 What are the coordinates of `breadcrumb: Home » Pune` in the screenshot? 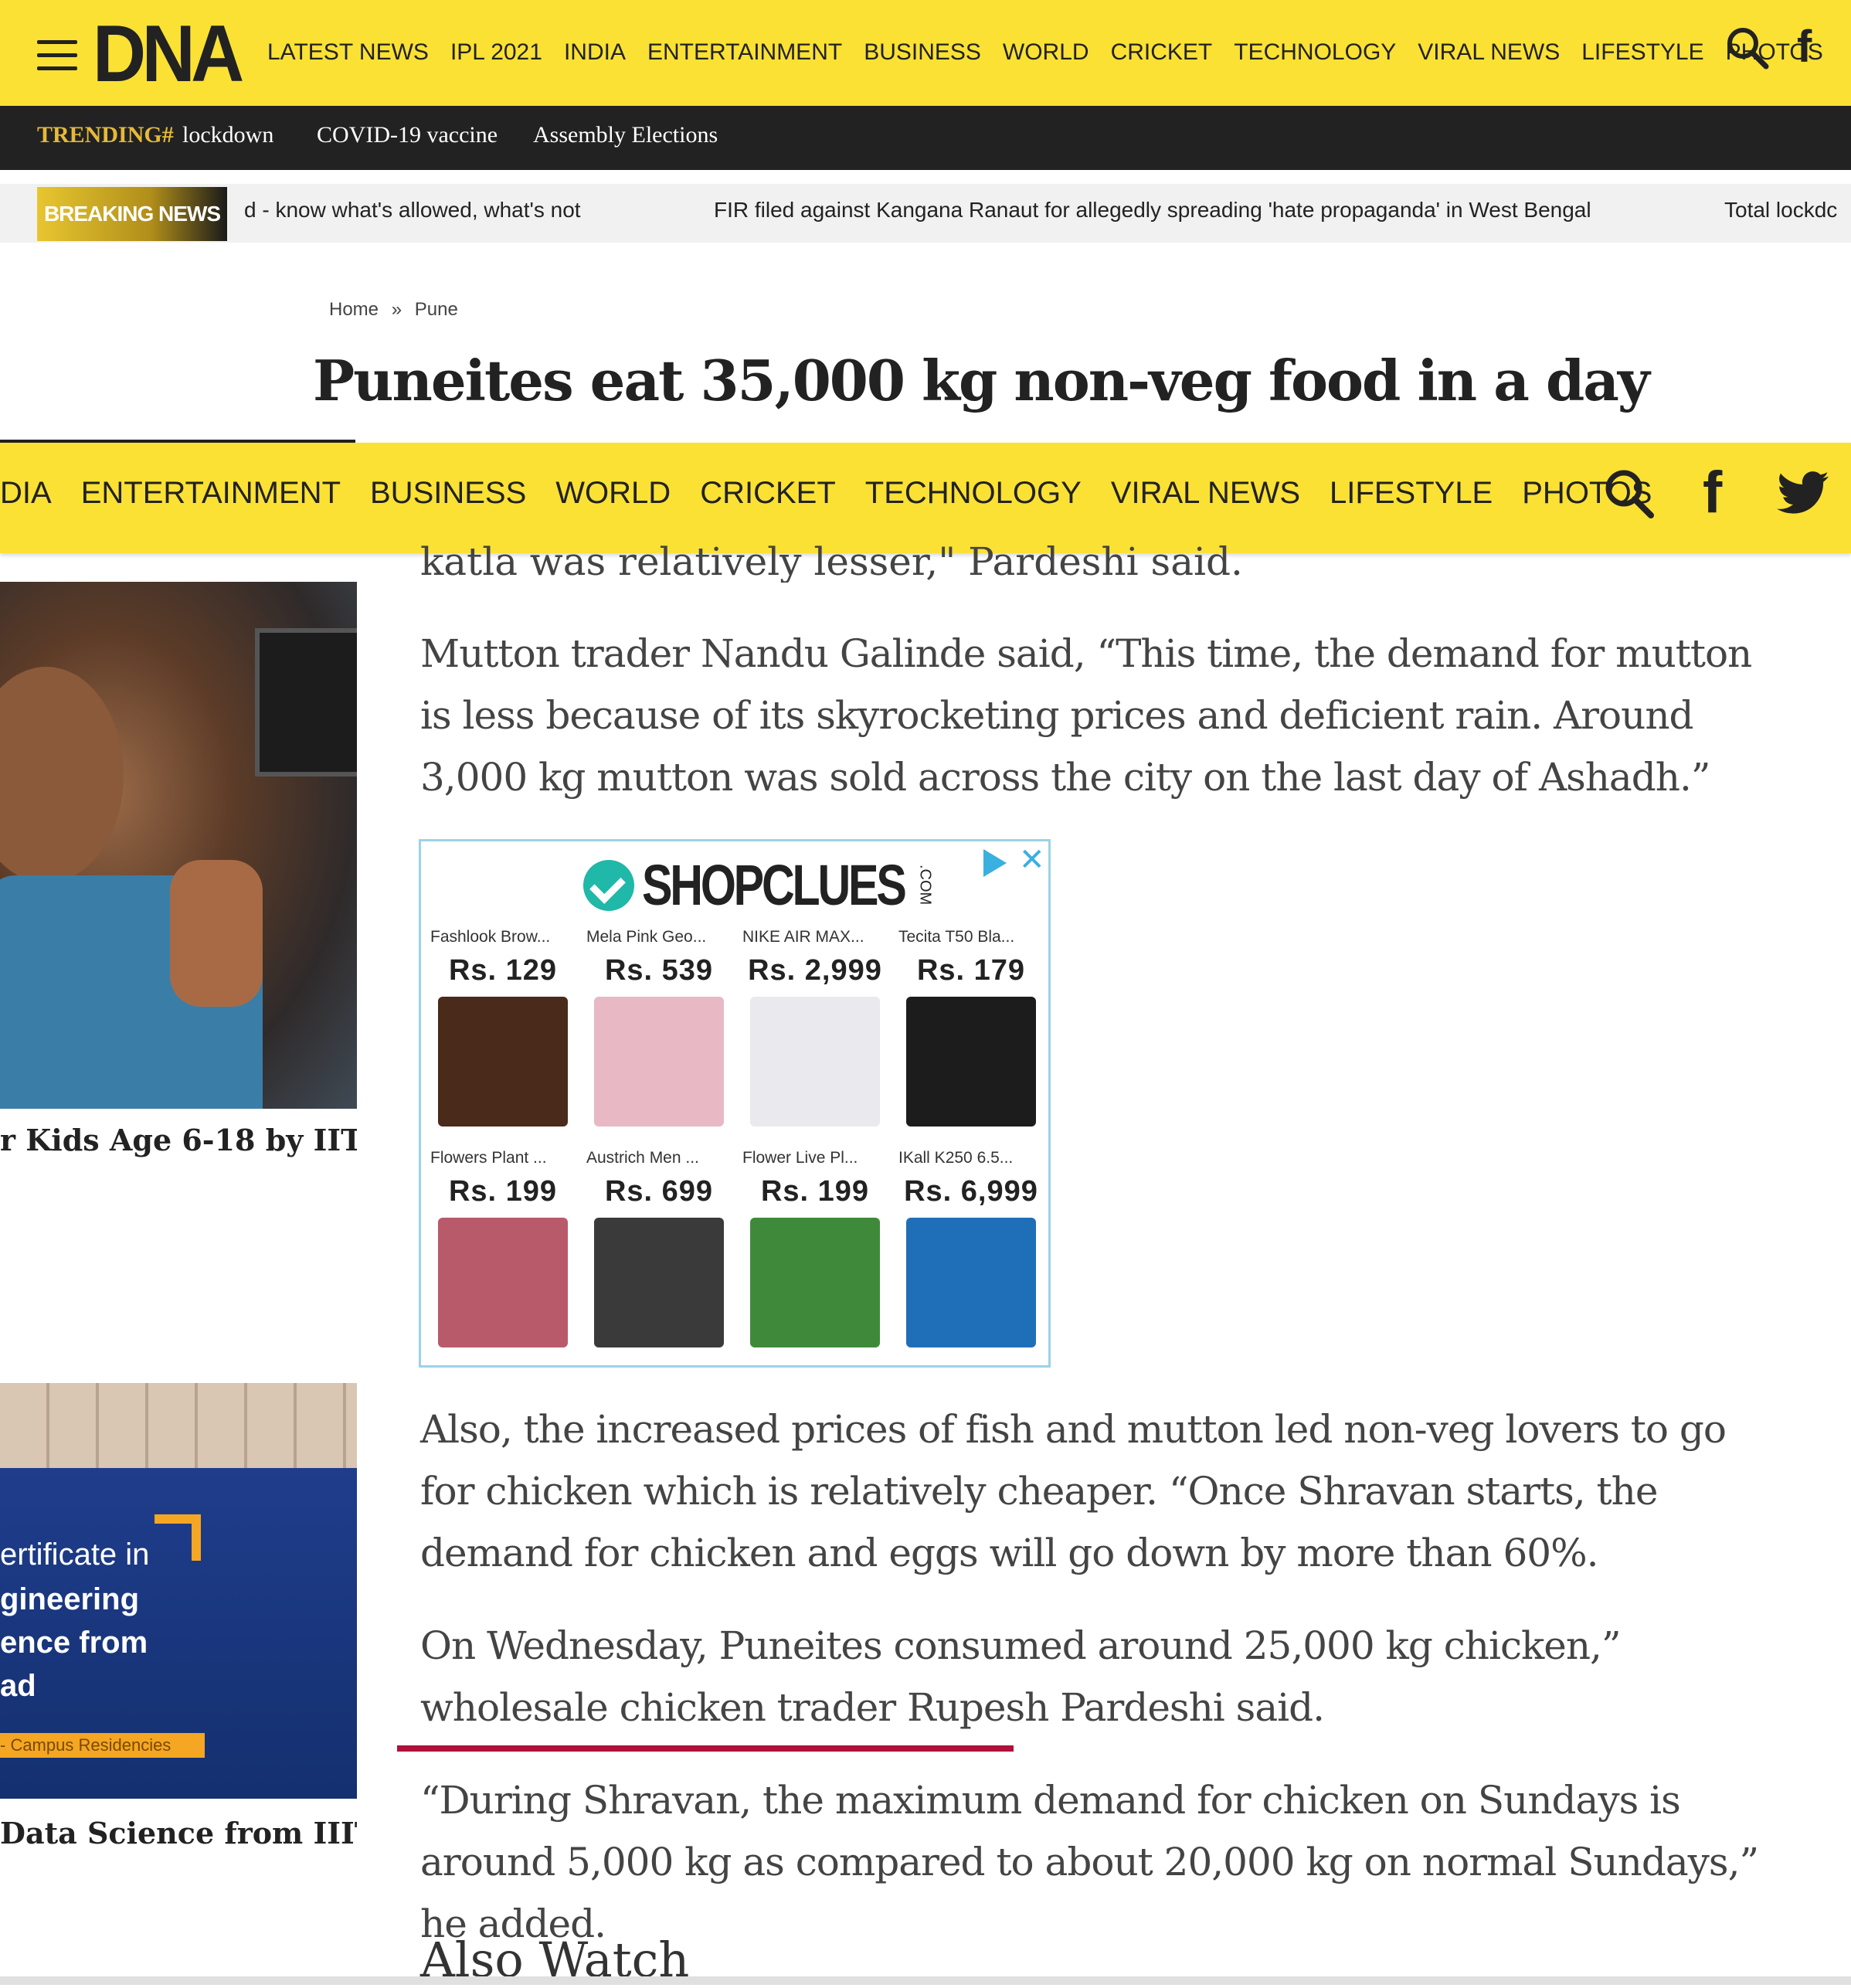 It's located at (397, 310).